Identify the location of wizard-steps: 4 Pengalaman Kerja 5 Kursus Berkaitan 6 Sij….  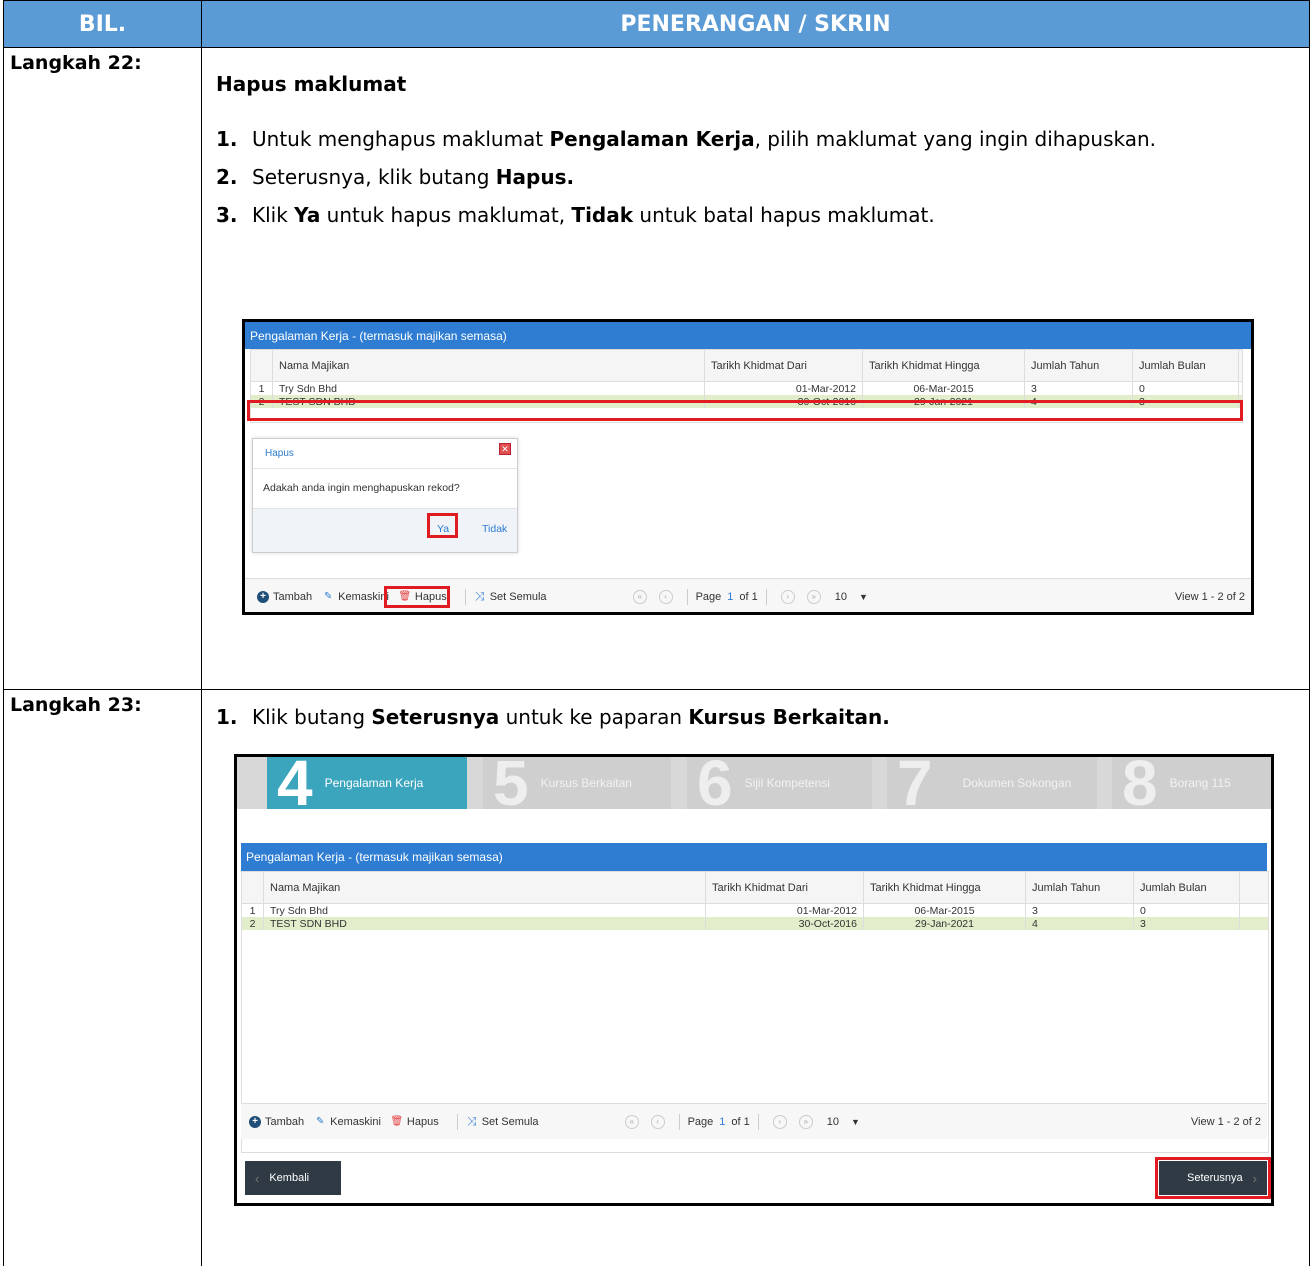
(754, 786).